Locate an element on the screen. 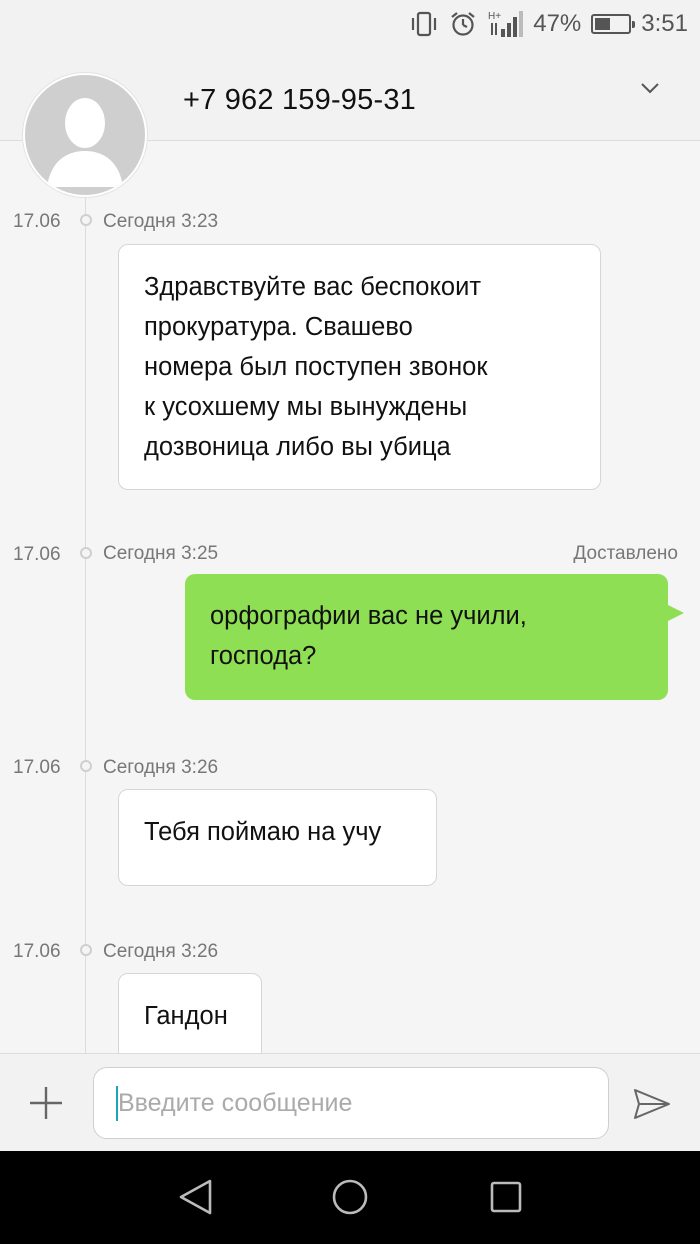 This screenshot has width=700, height=1244. message-time: Сегодня 3:25 is located at coordinates (161, 553).